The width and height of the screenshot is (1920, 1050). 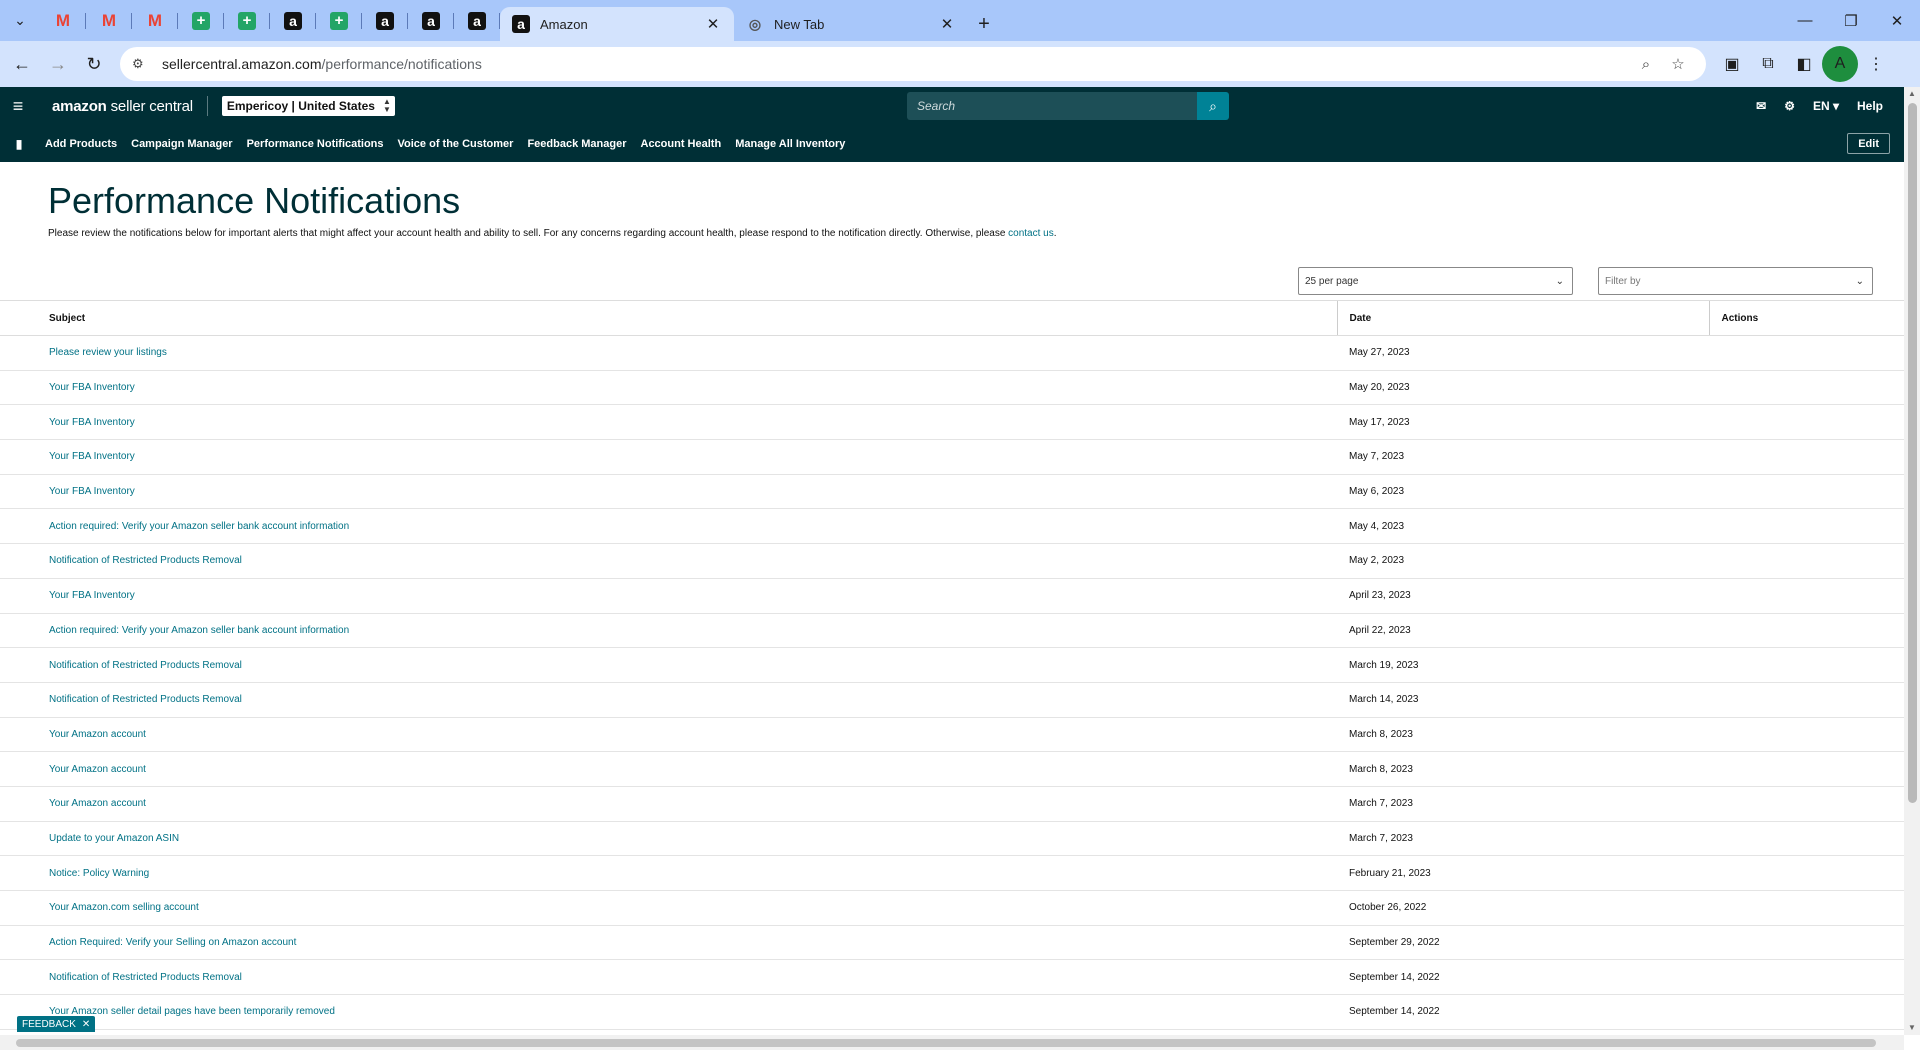 I want to click on search-input: Search, so click(x=1052, y=106).